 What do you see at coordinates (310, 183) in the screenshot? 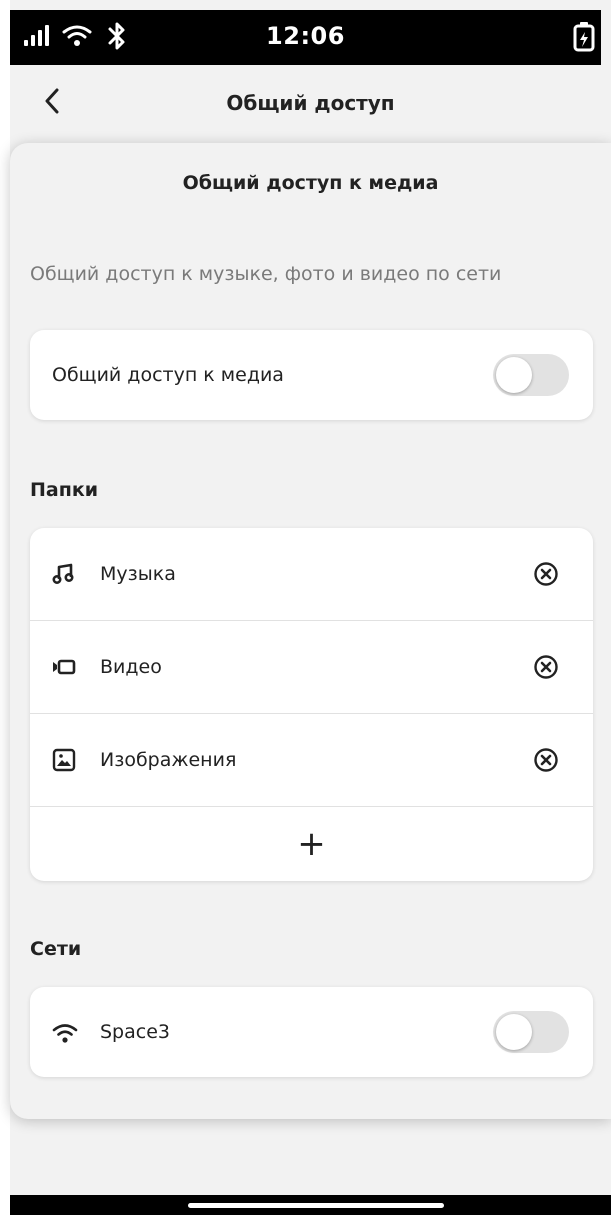
I see `sheet-title: Общий доступ к медиа` at bounding box center [310, 183].